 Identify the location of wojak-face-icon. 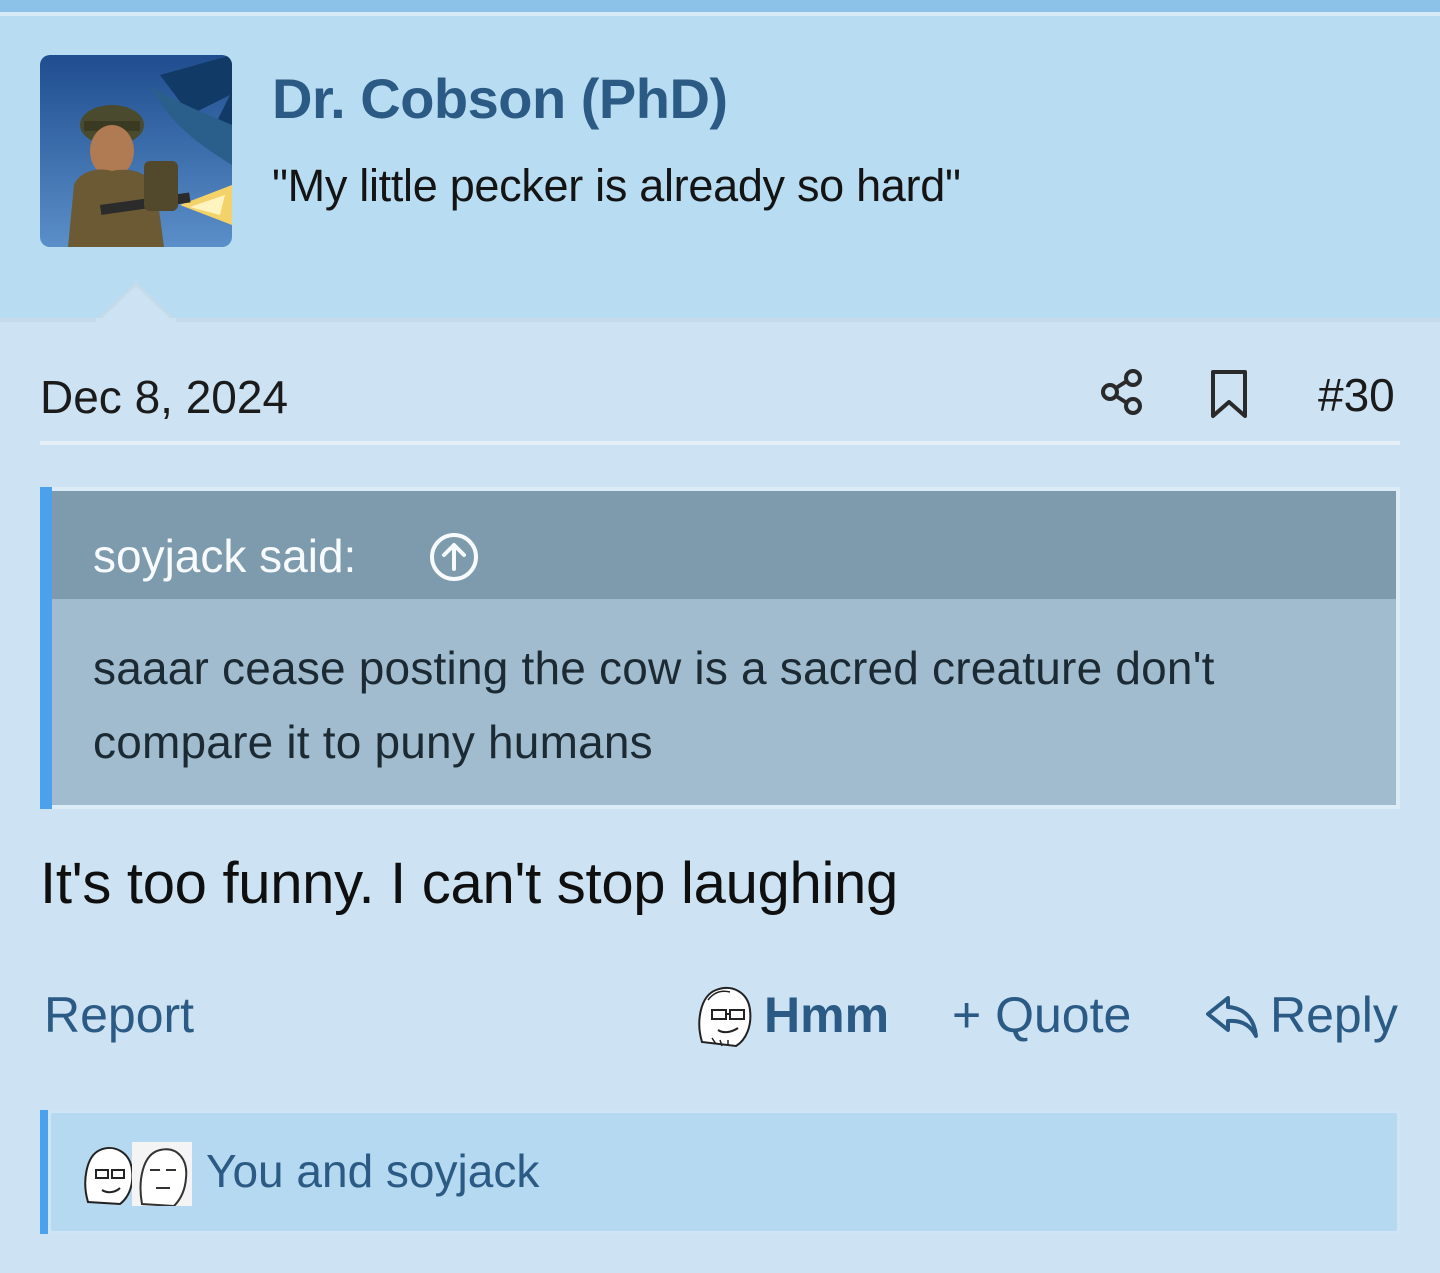
(162, 1174).